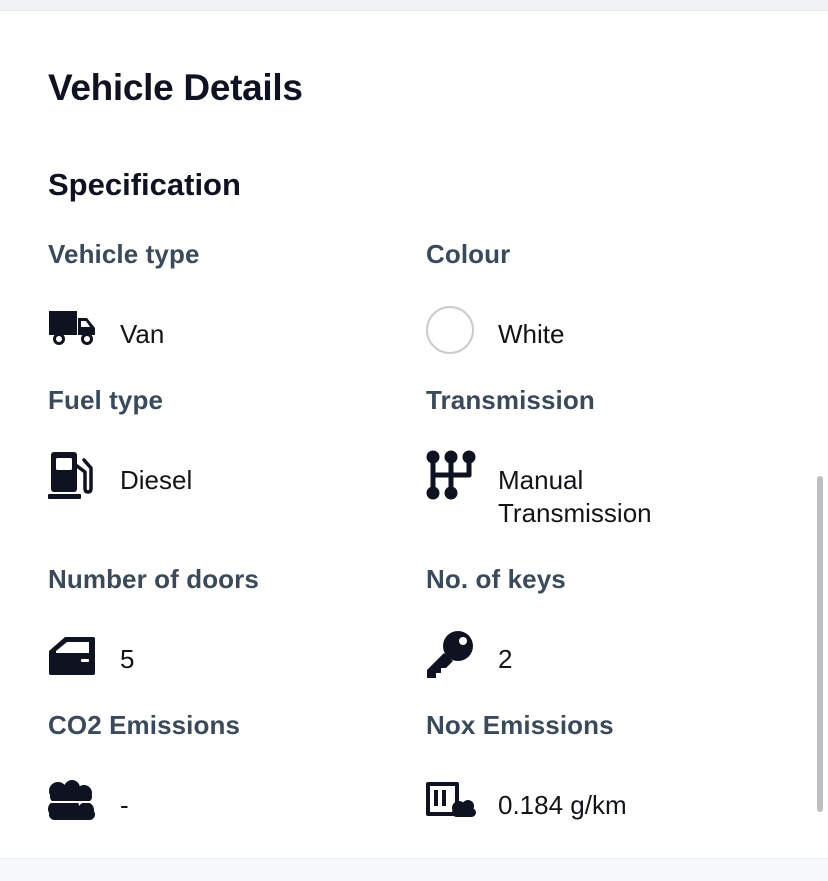 The height and width of the screenshot is (881, 828). What do you see at coordinates (505, 659) in the screenshot?
I see `keys-value: 2` at bounding box center [505, 659].